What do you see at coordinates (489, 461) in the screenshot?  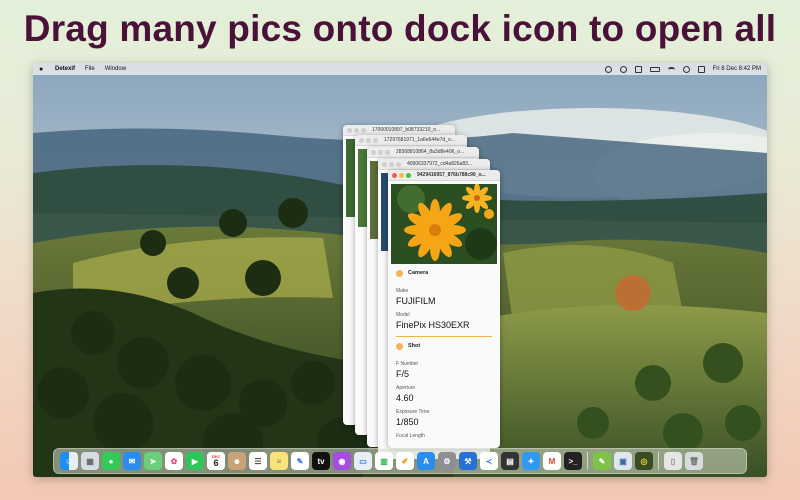 I see `vscode-icon: ≺` at bounding box center [489, 461].